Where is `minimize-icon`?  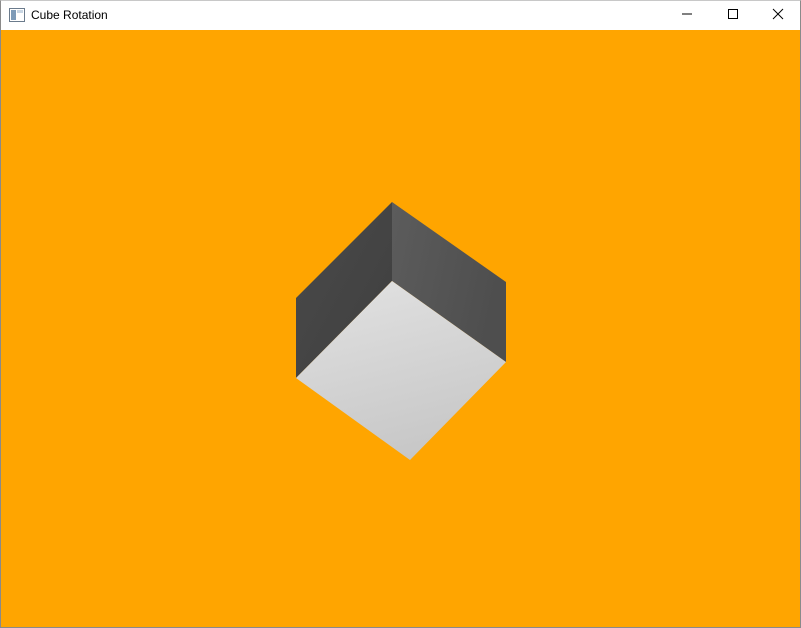
minimize-icon is located at coordinates (687, 16).